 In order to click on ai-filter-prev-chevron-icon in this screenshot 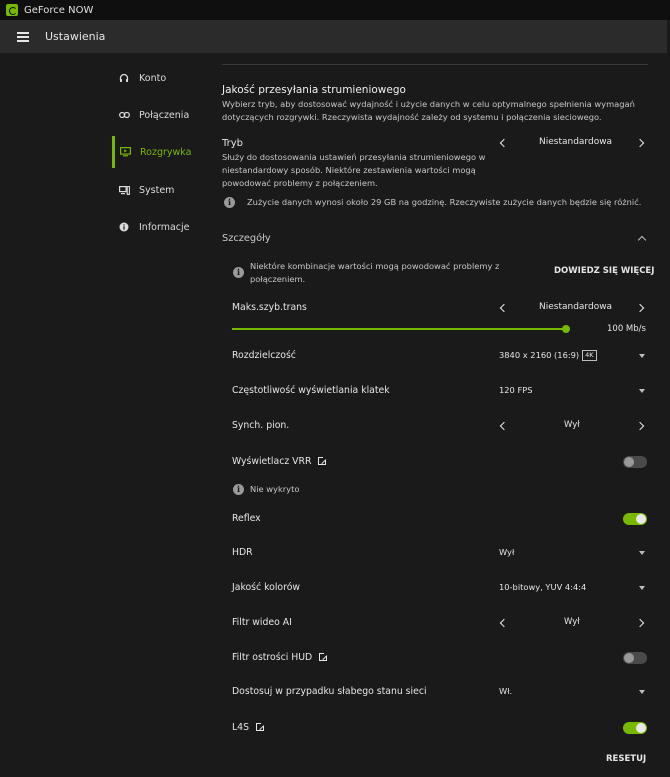, I will do `click(504, 623)`.